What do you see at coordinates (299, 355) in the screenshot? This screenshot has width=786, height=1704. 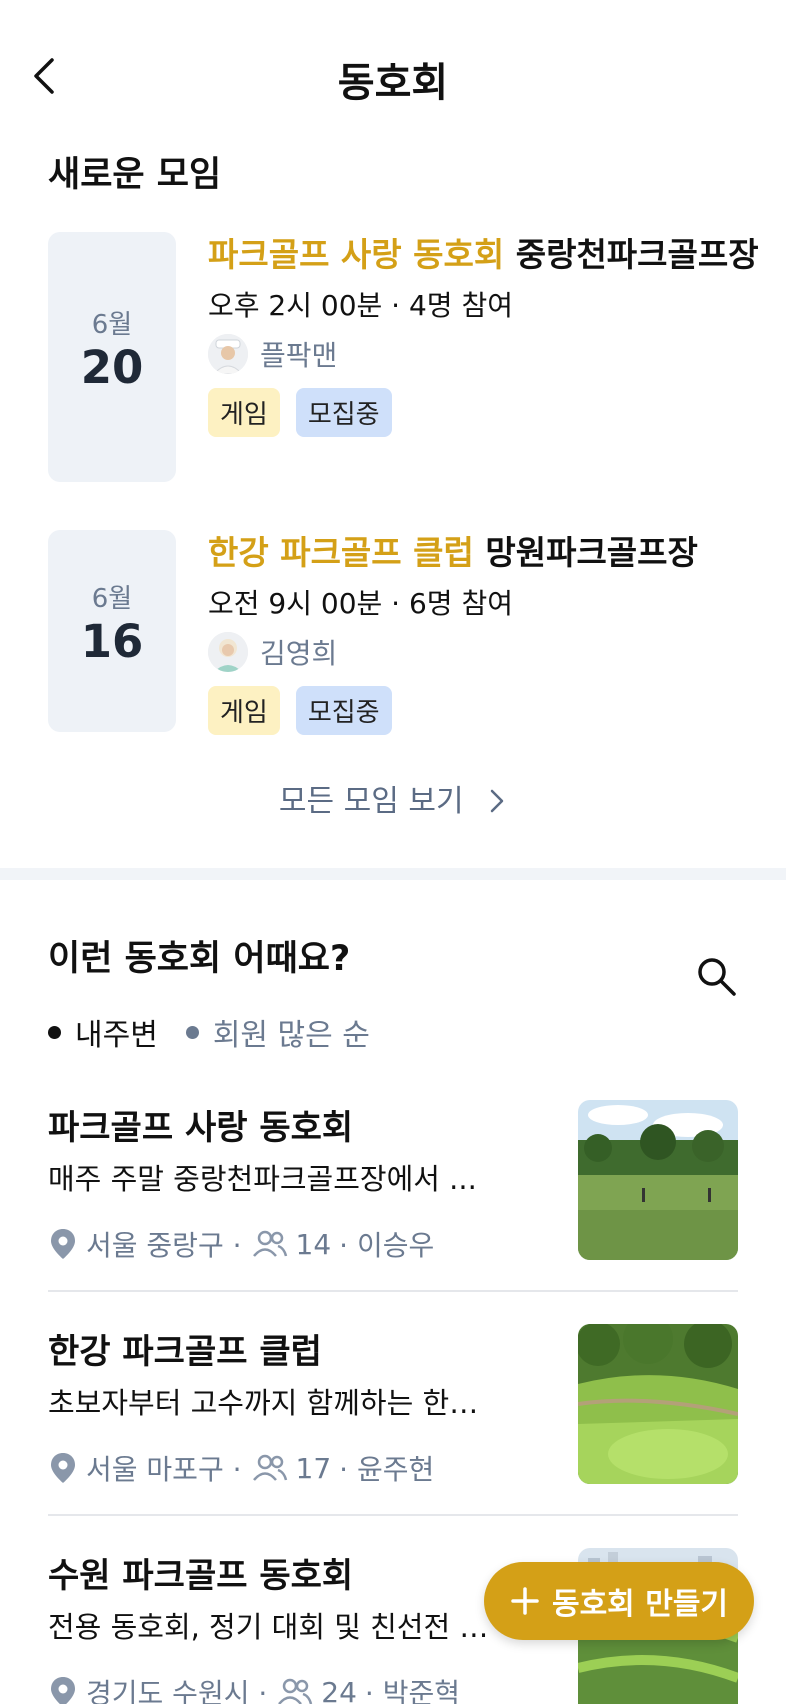 I see `host-name: 플팍맨` at bounding box center [299, 355].